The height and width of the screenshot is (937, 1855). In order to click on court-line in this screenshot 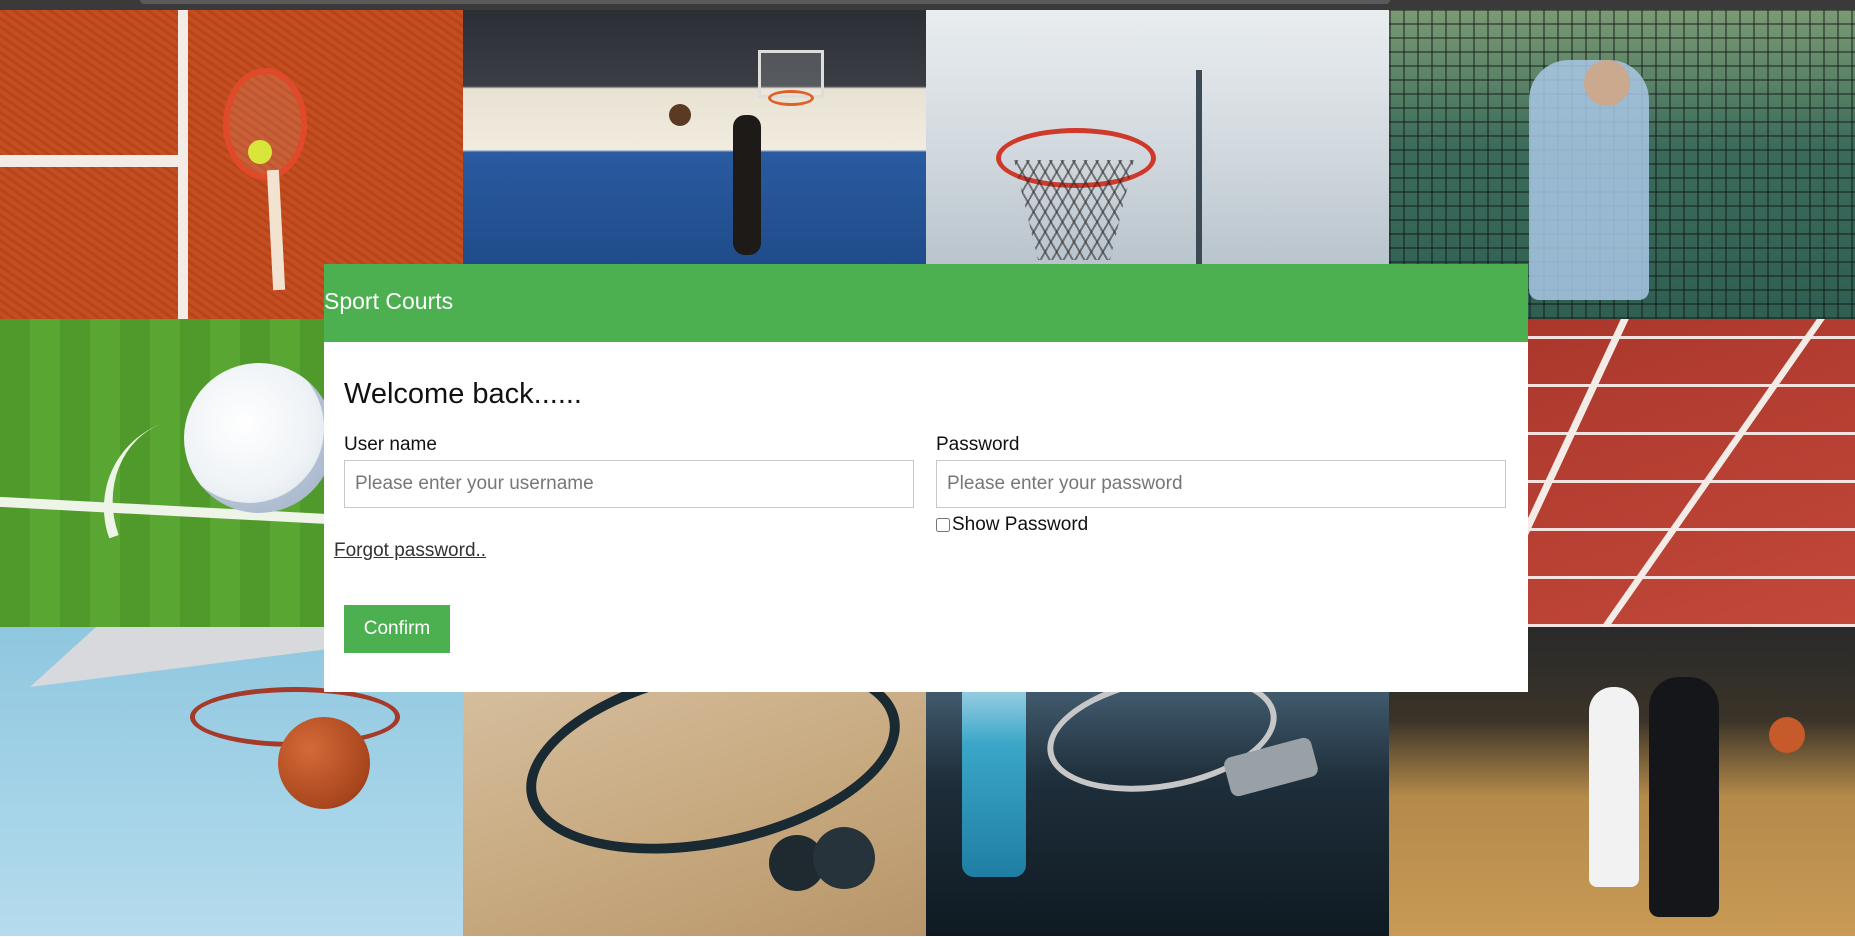, I will do `click(94, 161)`.